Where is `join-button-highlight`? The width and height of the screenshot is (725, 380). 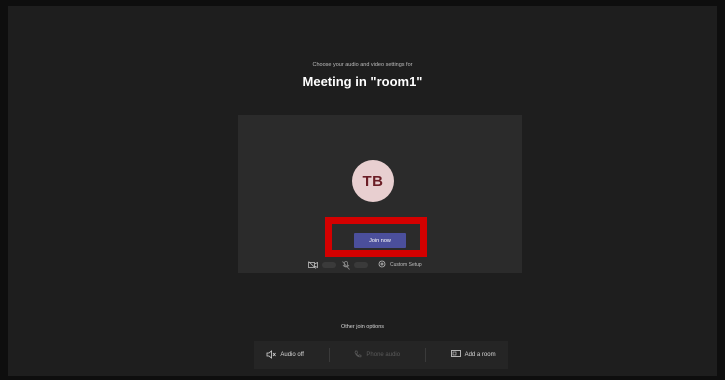
join-button-highlight is located at coordinates (376, 237).